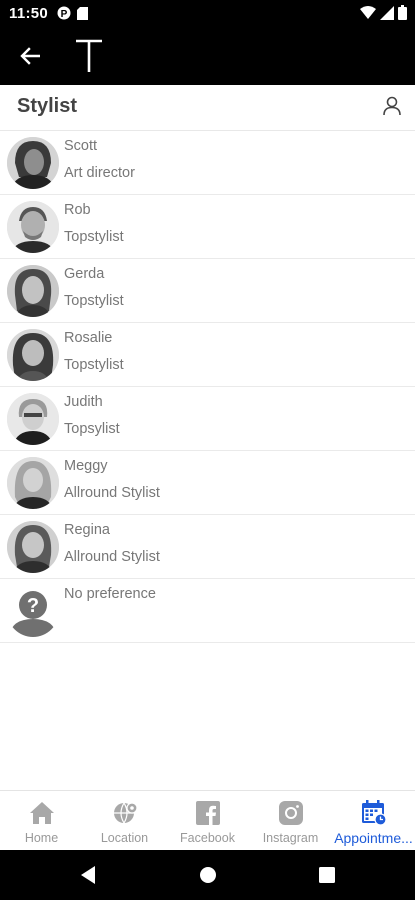 The image size is (415, 900). What do you see at coordinates (124, 838) in the screenshot?
I see `nav-label: Location` at bounding box center [124, 838].